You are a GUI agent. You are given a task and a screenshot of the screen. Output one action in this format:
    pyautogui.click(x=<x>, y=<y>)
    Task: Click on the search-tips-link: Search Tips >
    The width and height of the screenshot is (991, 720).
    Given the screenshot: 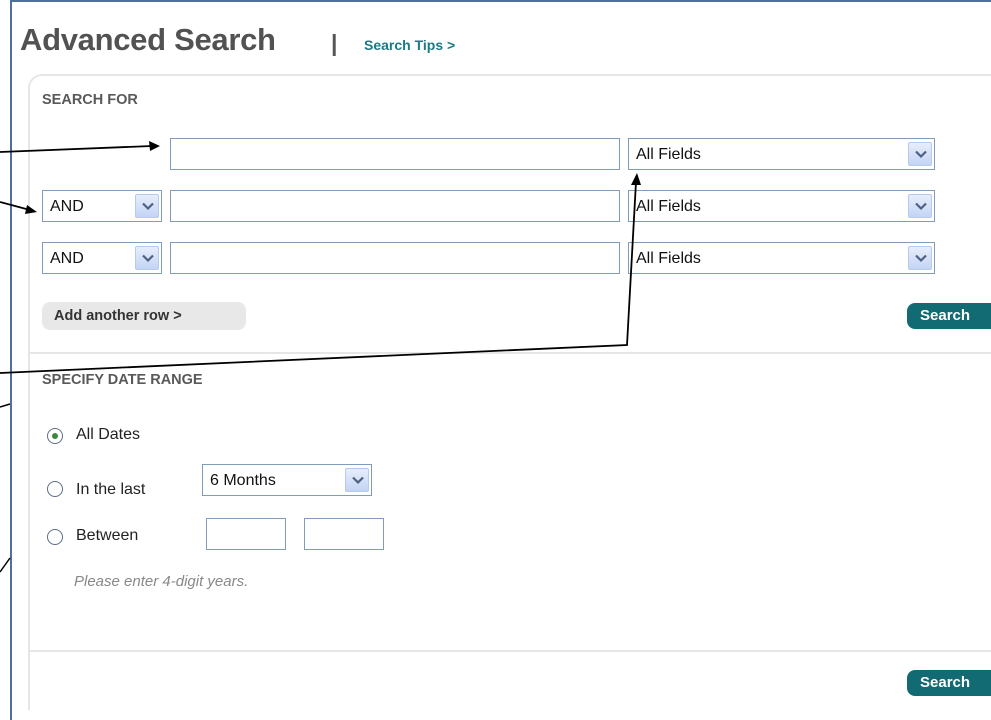 What is the action you would take?
    pyautogui.click(x=409, y=45)
    